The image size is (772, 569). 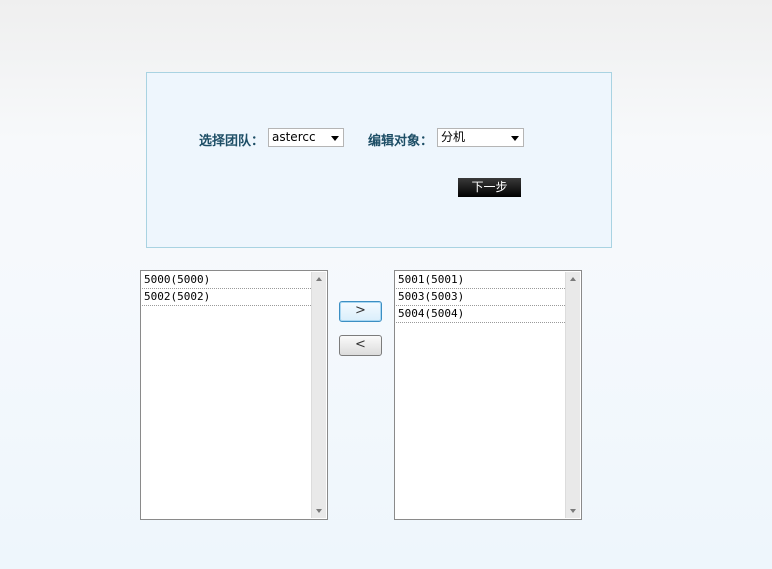 I want to click on next-step-button: 下一步, so click(x=489, y=187).